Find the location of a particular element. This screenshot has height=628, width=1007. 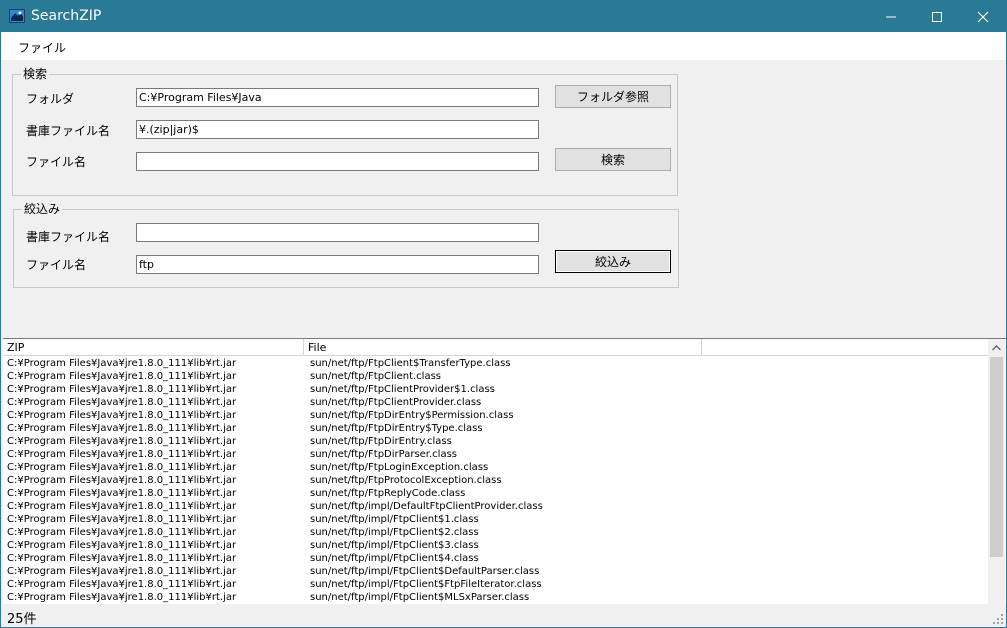

scroll-thumb is located at coordinates (996, 457).